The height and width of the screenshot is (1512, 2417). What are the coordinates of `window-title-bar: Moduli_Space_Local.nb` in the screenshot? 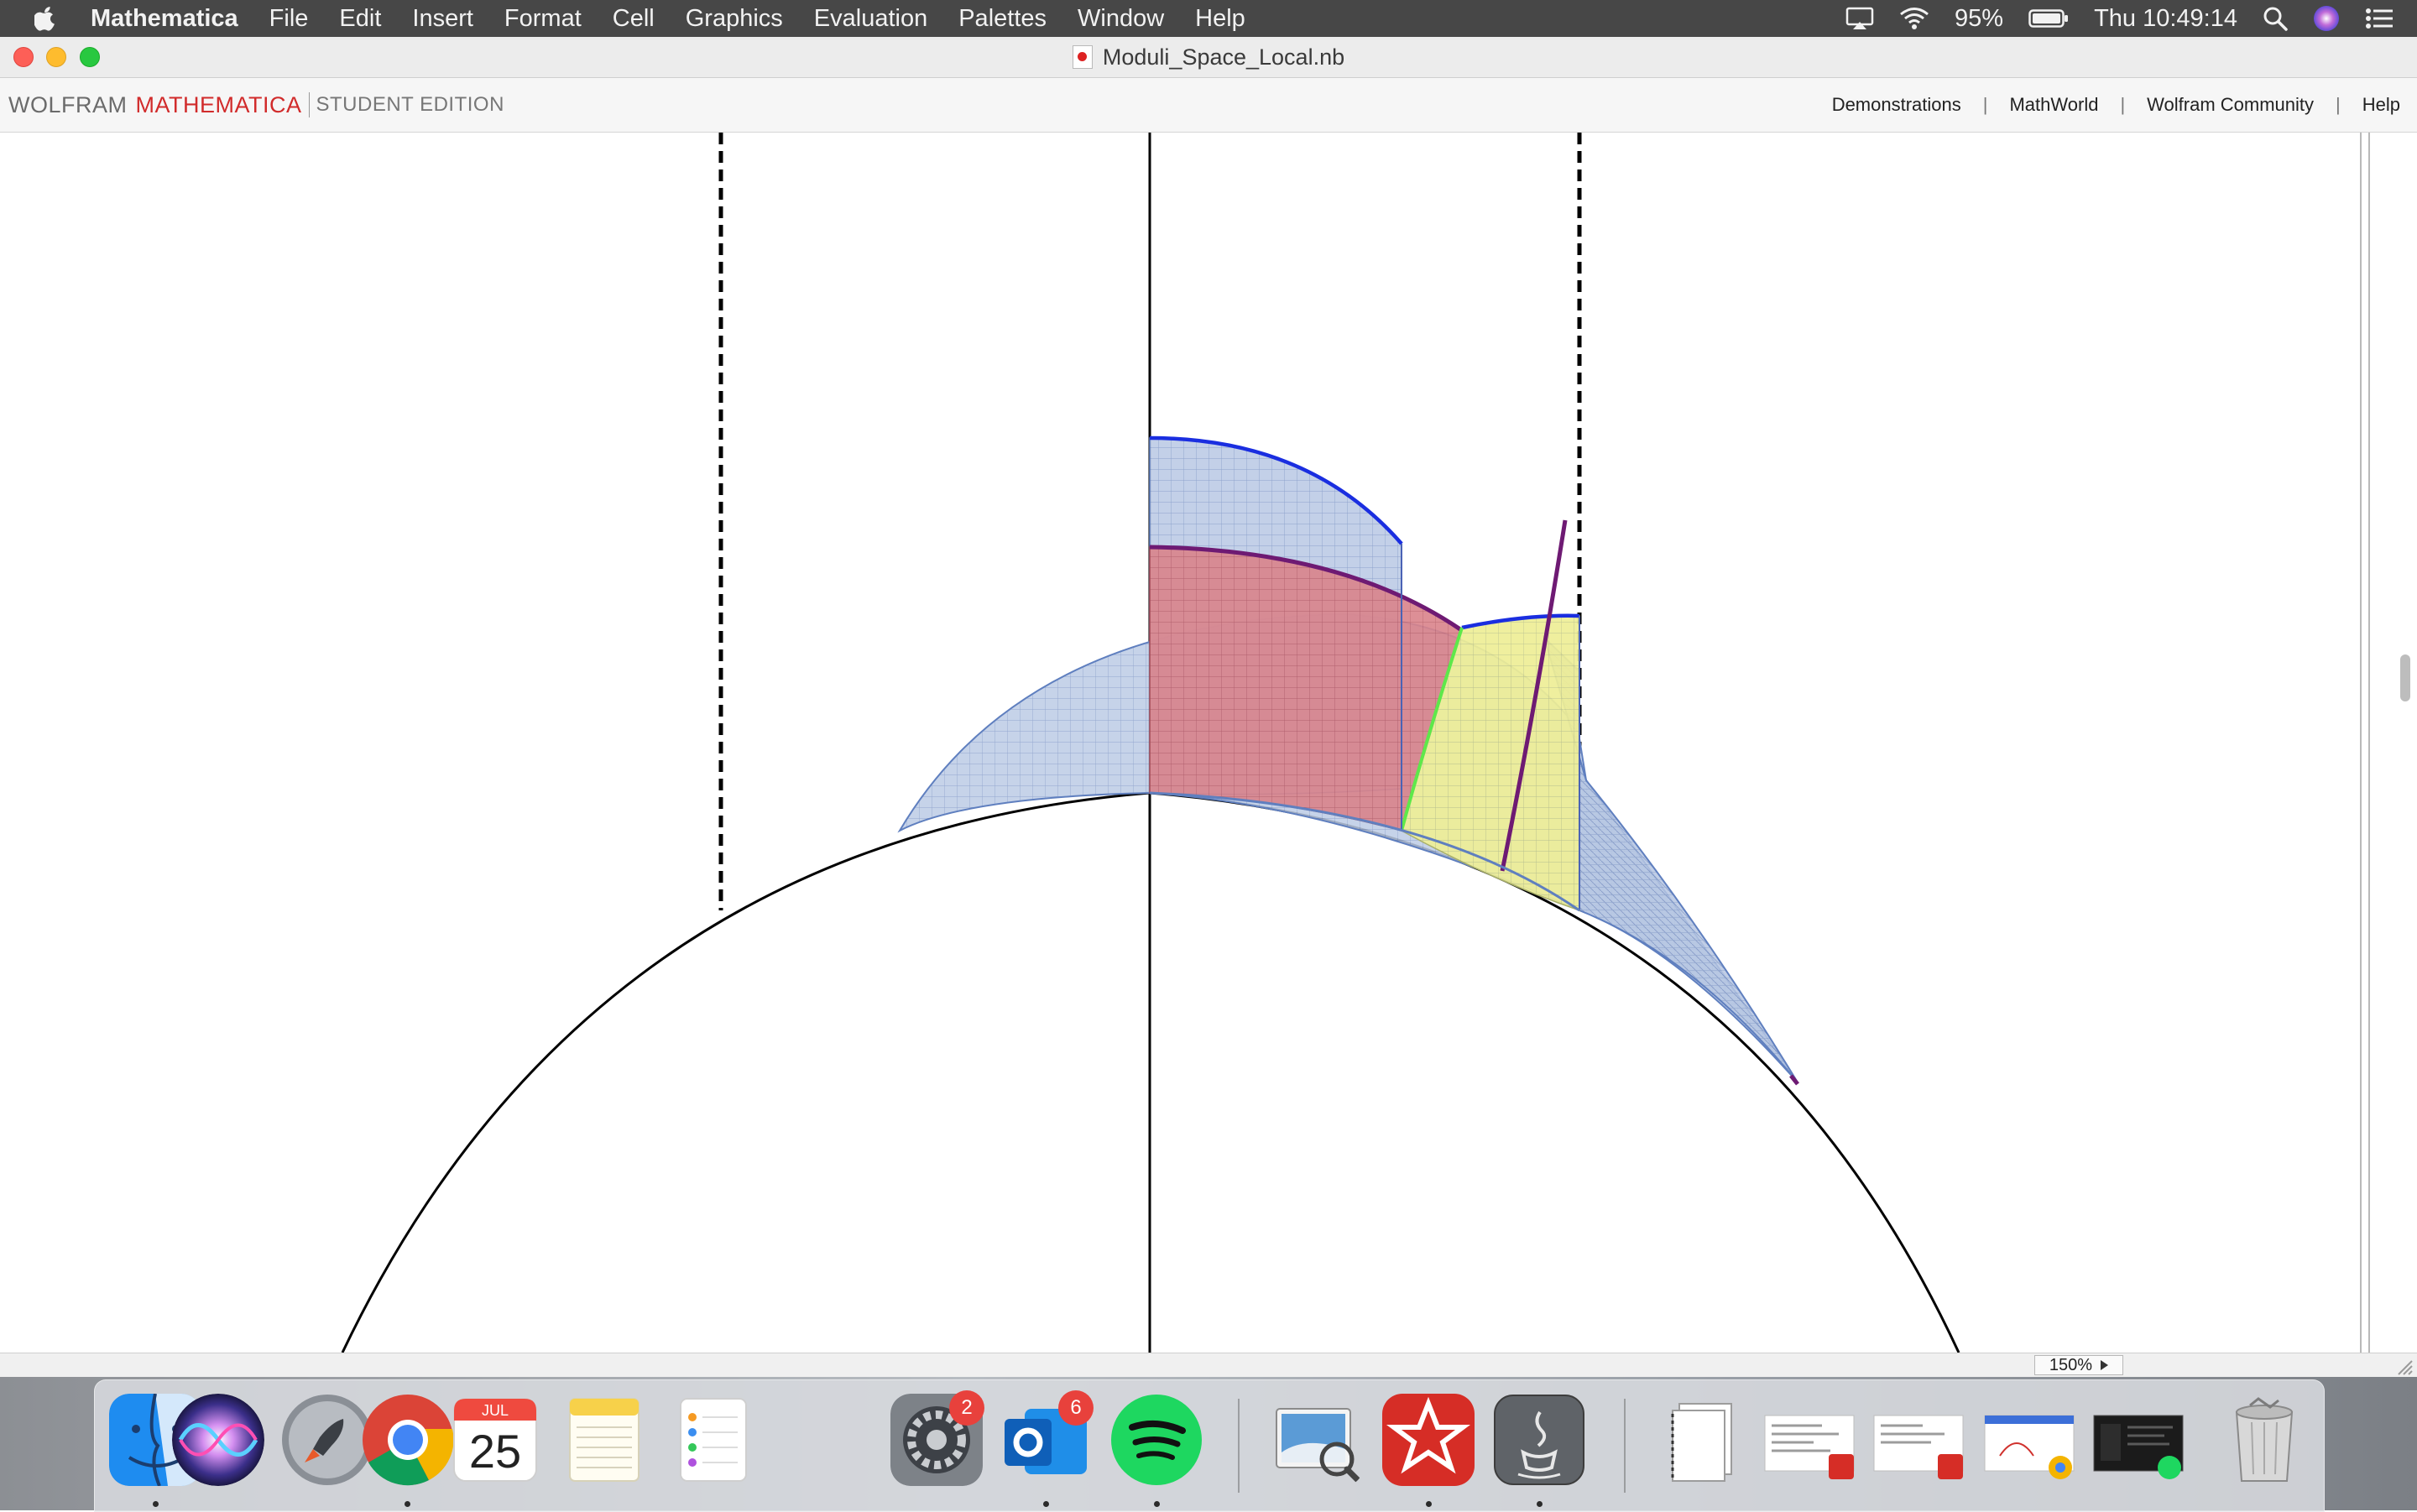 It's located at (1208, 57).